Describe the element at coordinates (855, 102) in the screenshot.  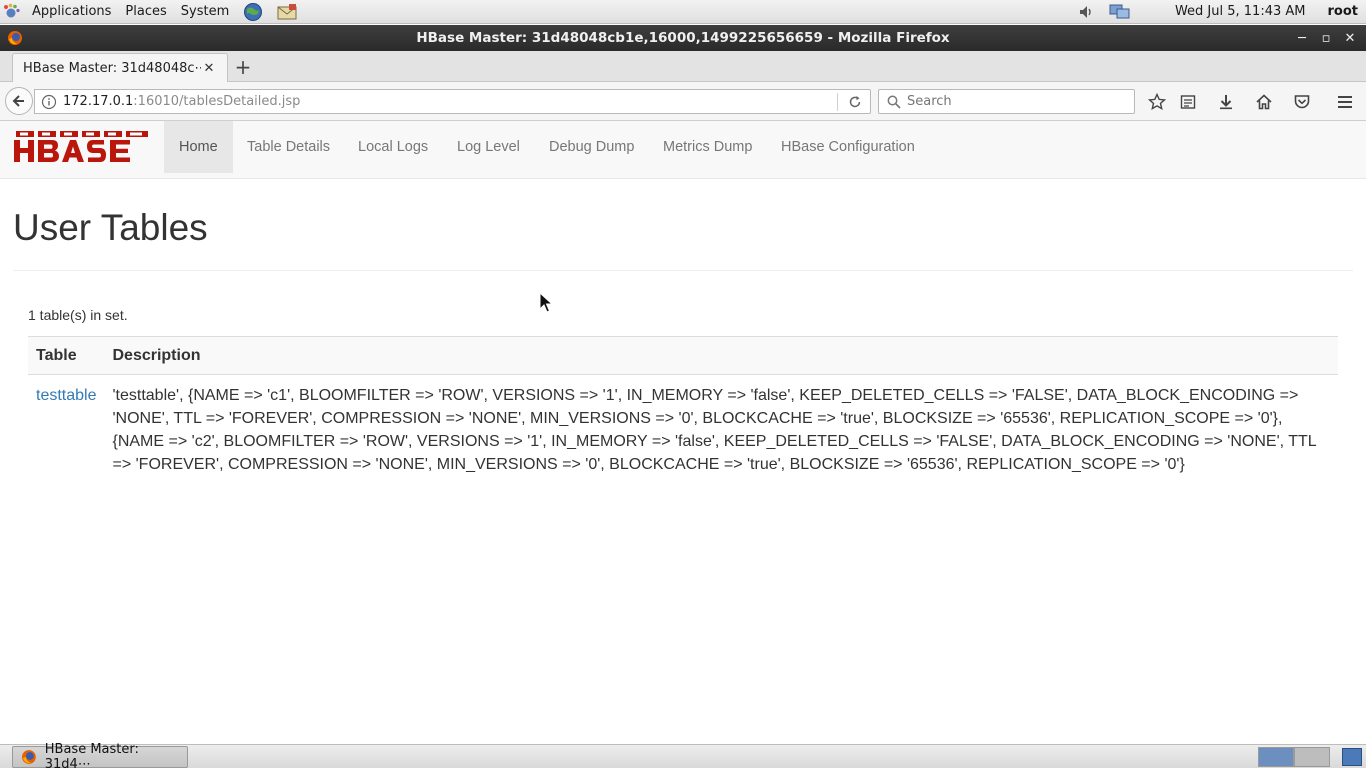
I see `reload-icon` at that location.